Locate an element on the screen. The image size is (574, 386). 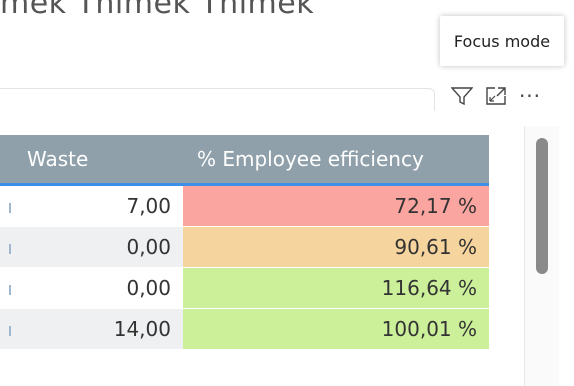
waste-cell: 7,00 is located at coordinates (98, 205).